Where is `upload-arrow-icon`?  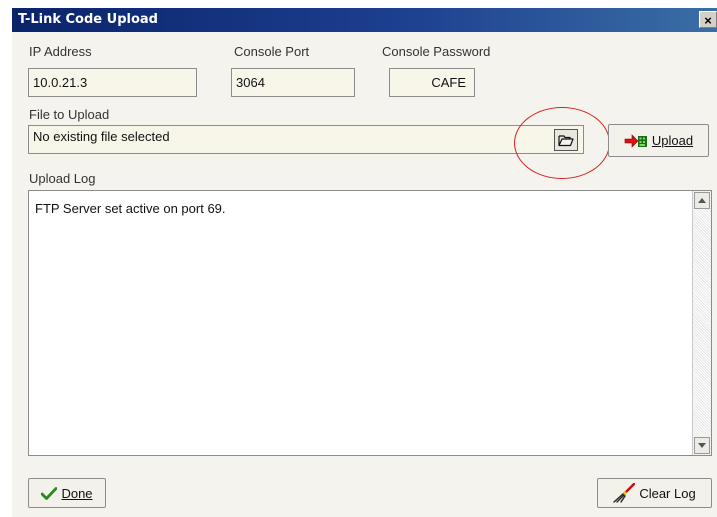
upload-arrow-icon is located at coordinates (635, 140).